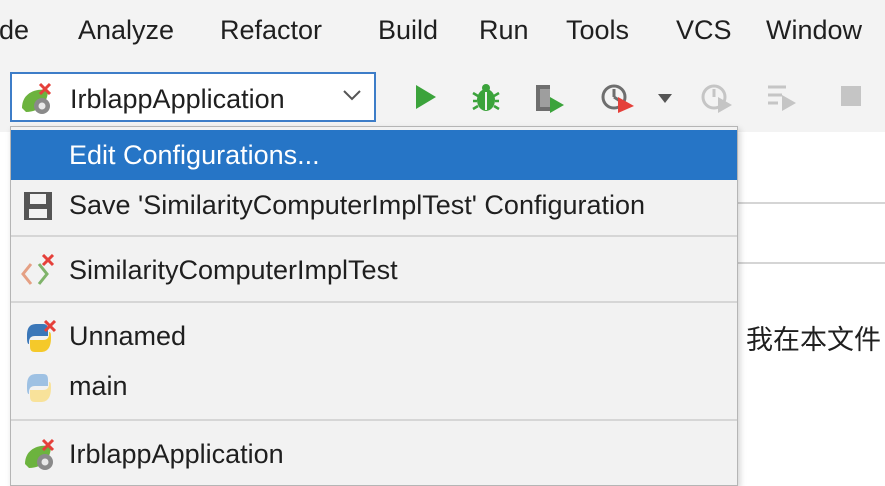 The height and width of the screenshot is (486, 885). I want to click on menu-code: de, so click(14, 30).